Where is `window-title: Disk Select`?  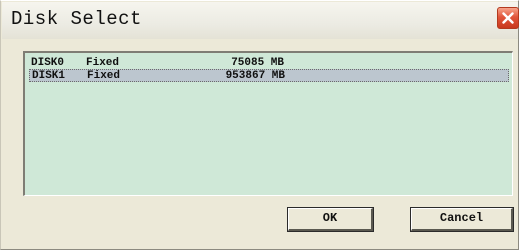
window-title: Disk Select is located at coordinates (76, 19).